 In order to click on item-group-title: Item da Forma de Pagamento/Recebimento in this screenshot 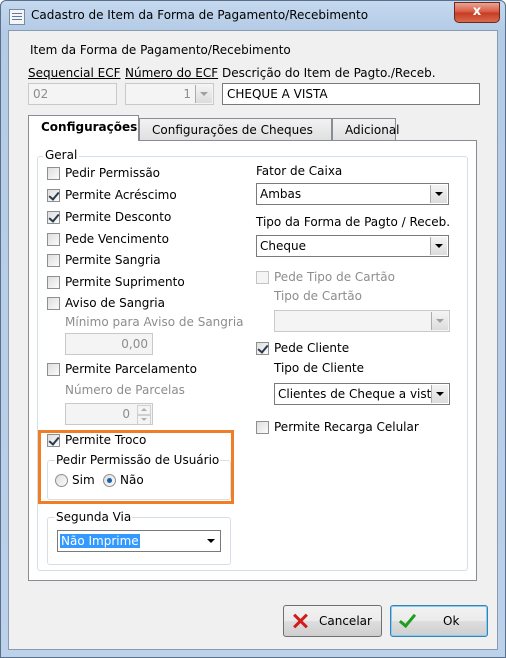, I will do `click(160, 50)`.